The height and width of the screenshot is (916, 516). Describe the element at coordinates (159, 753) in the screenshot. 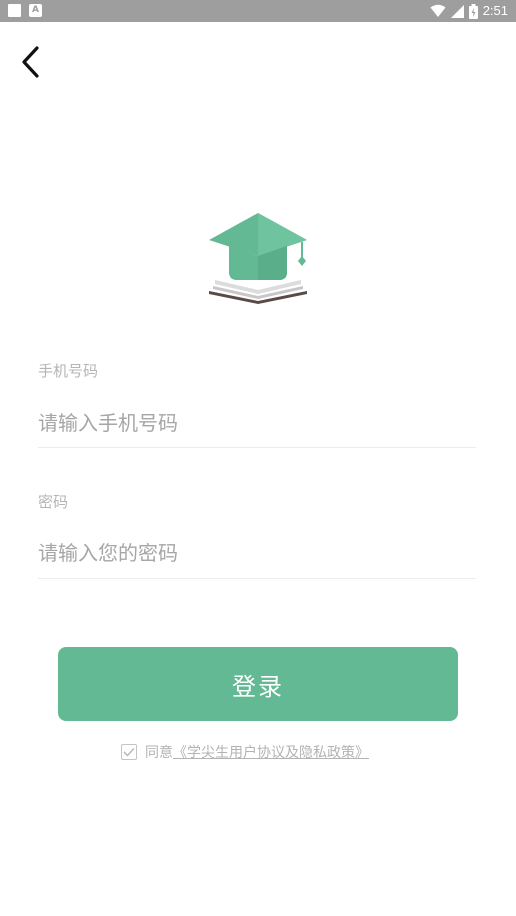

I see `agreement-prefix: 同意` at that location.